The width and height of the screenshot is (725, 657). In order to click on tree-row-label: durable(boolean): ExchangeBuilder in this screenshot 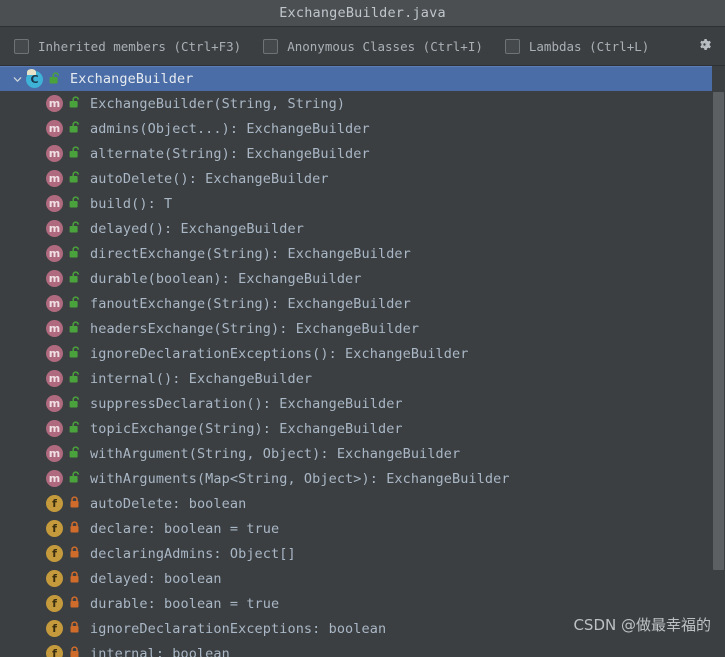, I will do `click(226, 278)`.